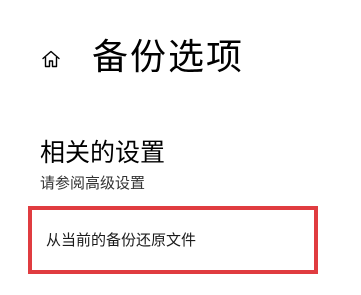 The image size is (361, 295). I want to click on page-header: 备份选项, so click(142, 58).